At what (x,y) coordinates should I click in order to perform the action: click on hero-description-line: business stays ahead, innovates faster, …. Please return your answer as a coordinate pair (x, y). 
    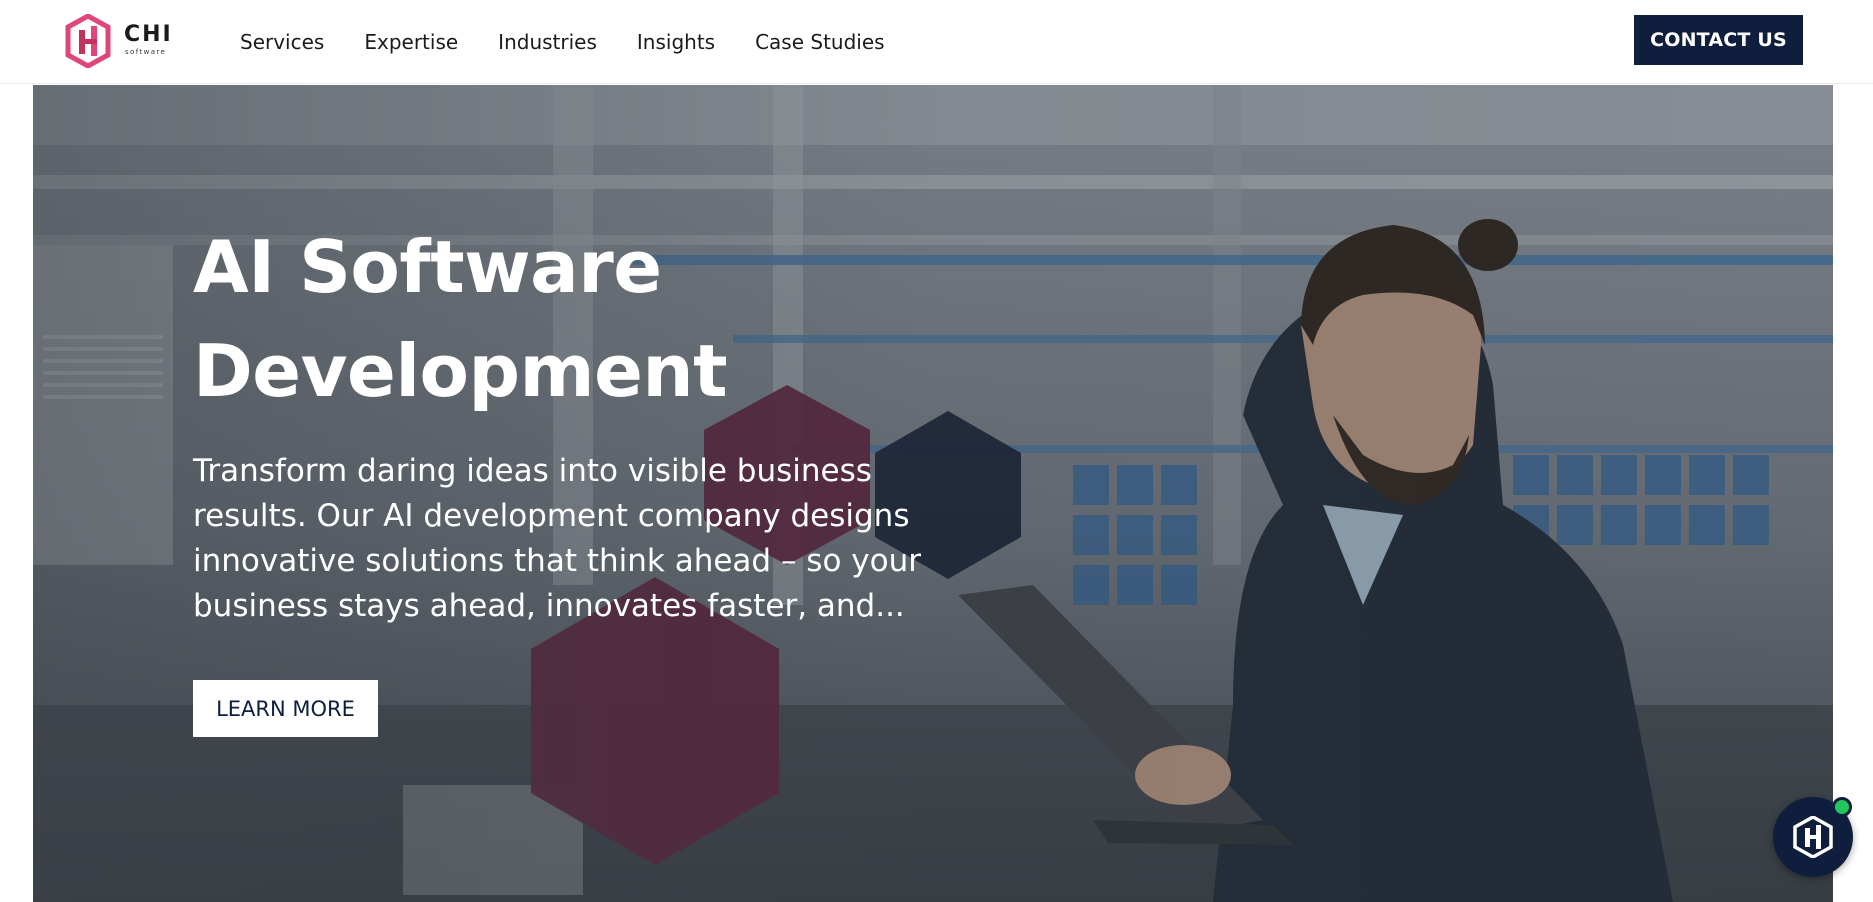
    Looking at the image, I should click on (549, 606).